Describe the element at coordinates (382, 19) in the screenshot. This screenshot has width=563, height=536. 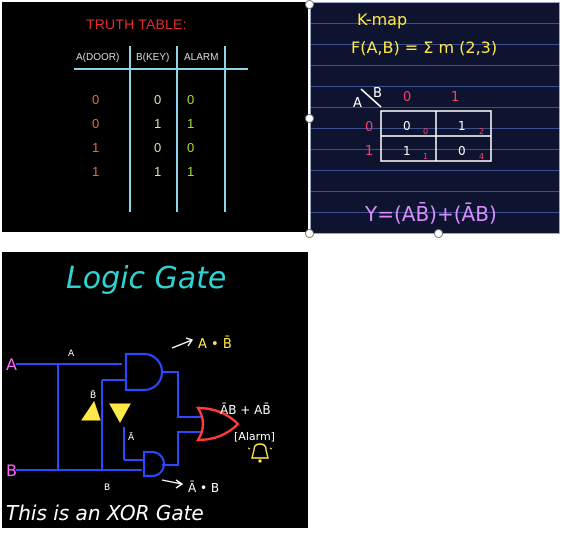
I see `kmap-title: K-map` at that location.